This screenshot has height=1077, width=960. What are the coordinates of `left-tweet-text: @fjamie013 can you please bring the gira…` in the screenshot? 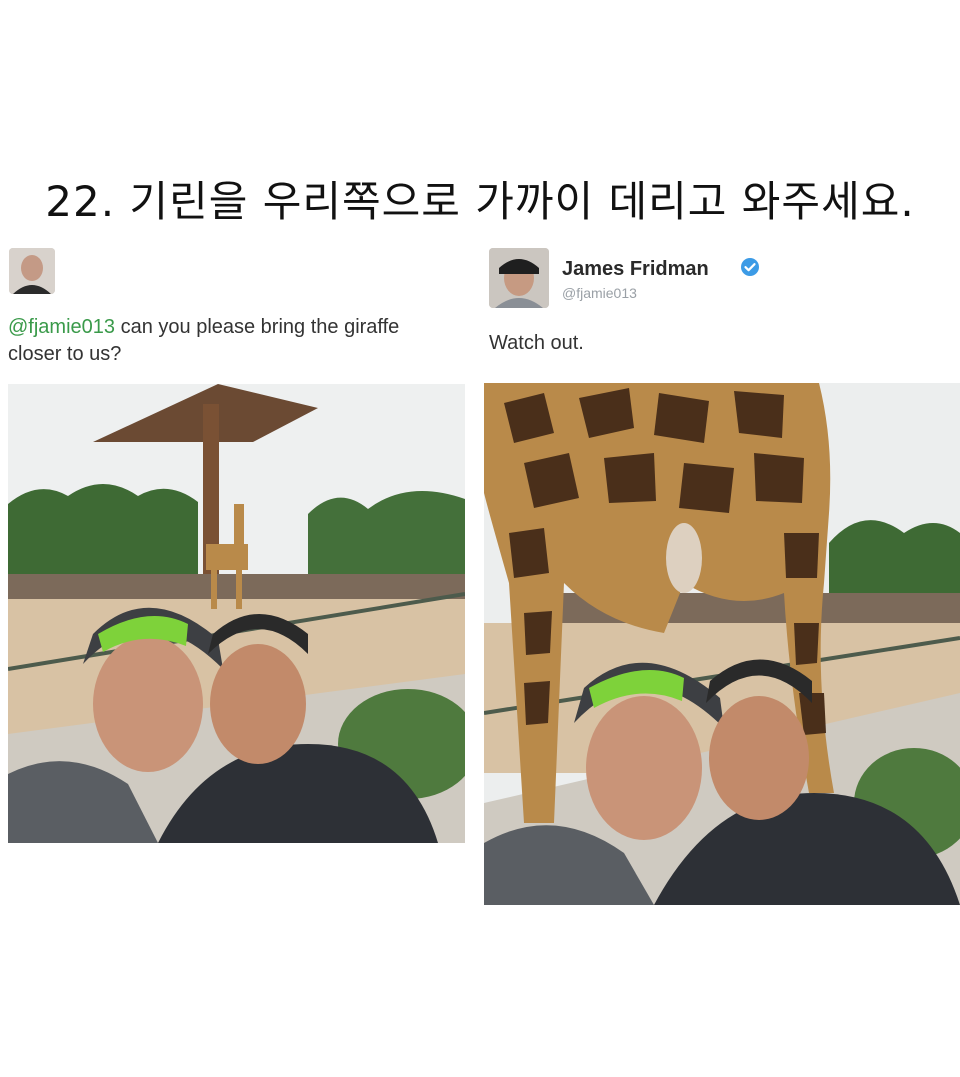 It's located at (238, 341).